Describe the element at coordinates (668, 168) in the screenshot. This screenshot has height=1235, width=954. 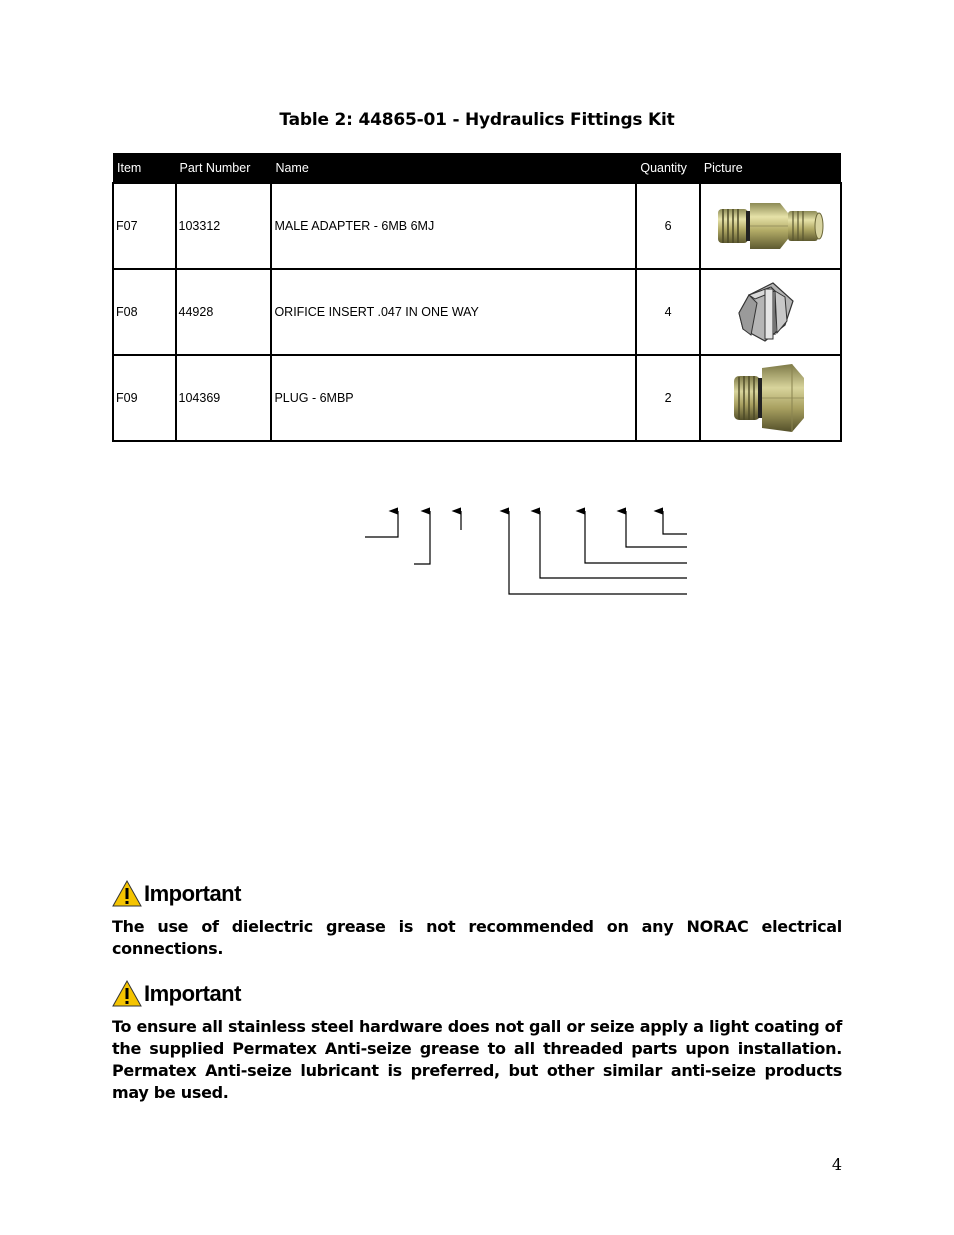
I see `header-quantity: Quantity` at that location.